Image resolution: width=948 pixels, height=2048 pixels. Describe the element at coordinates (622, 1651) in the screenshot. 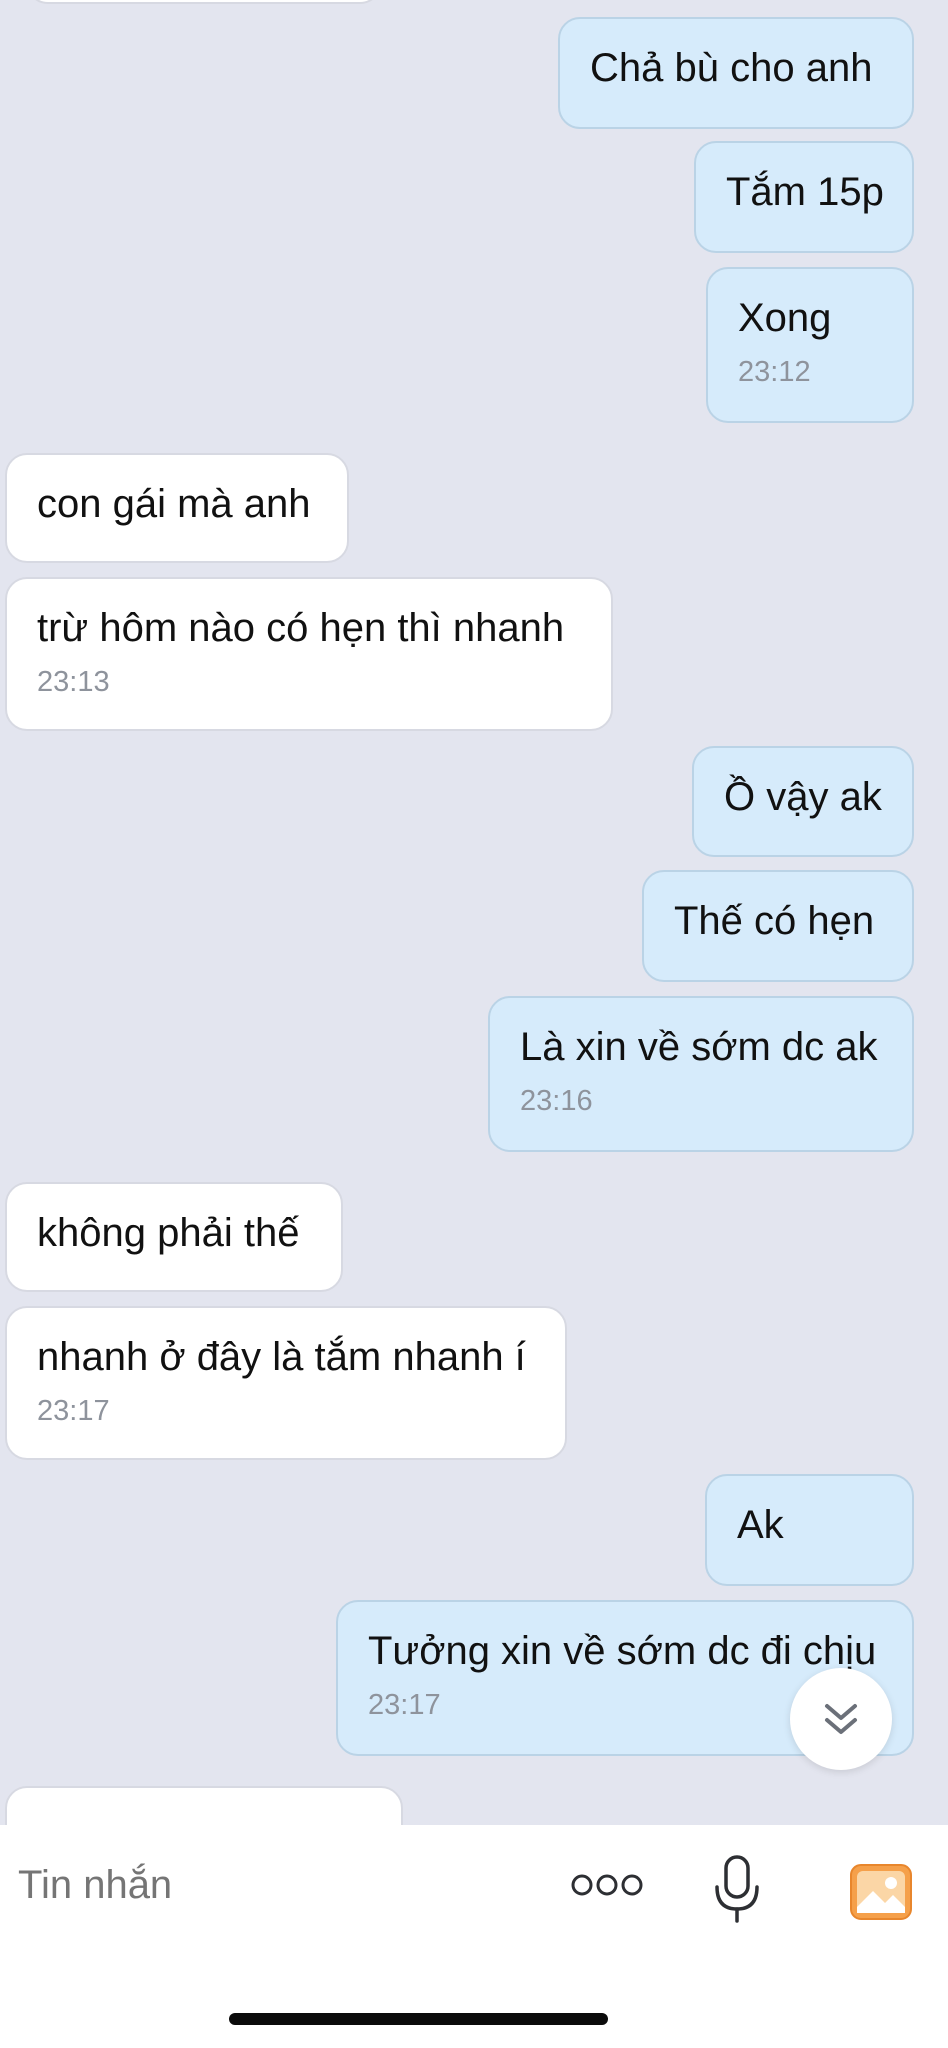

I see `message-text: Tưởng xin về sớm dc đi chịu` at that location.